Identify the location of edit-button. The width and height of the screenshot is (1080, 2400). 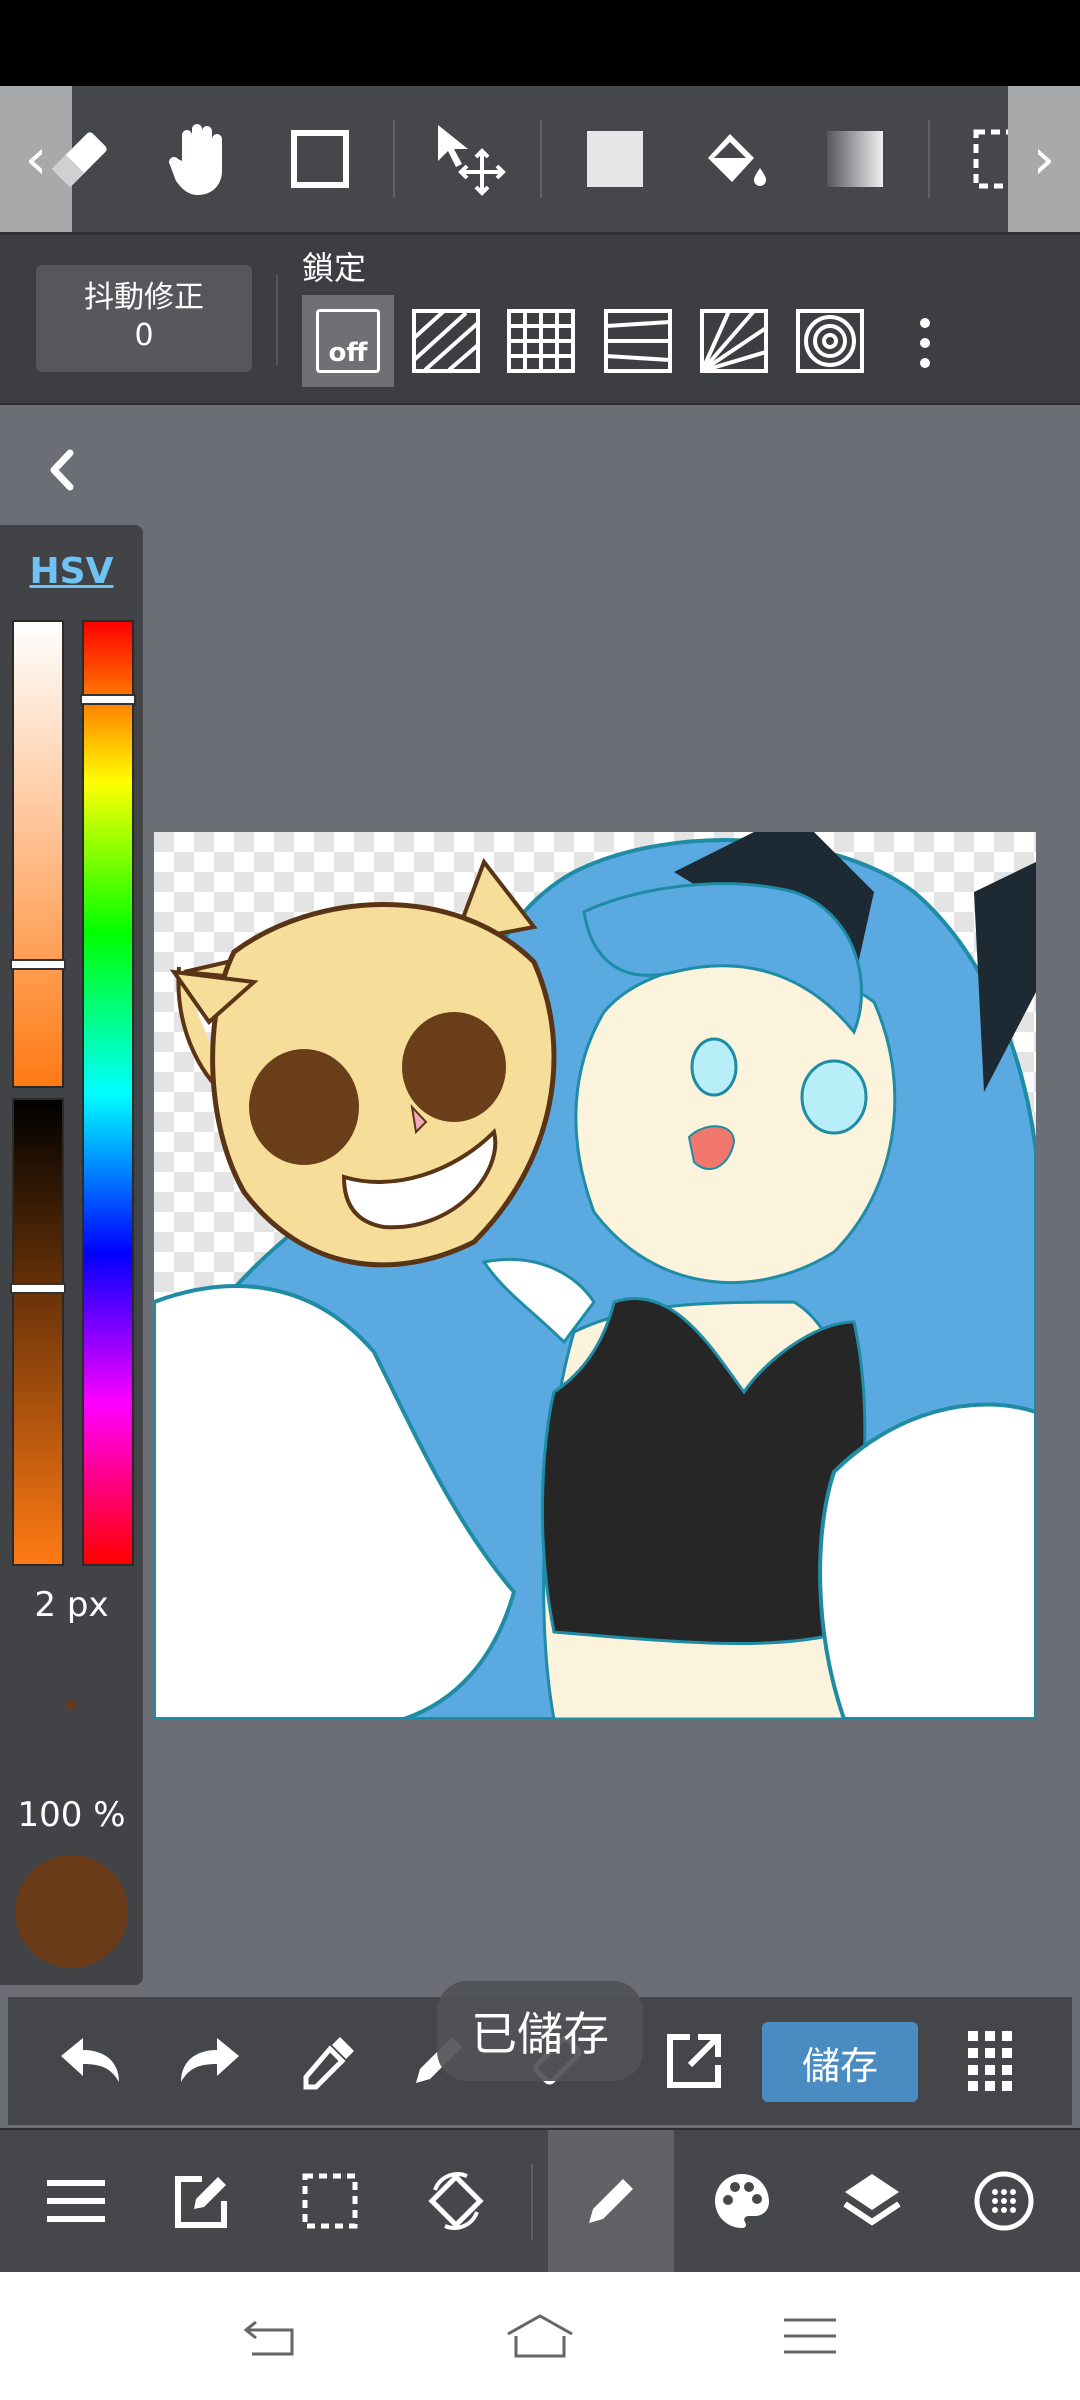
(202, 2201).